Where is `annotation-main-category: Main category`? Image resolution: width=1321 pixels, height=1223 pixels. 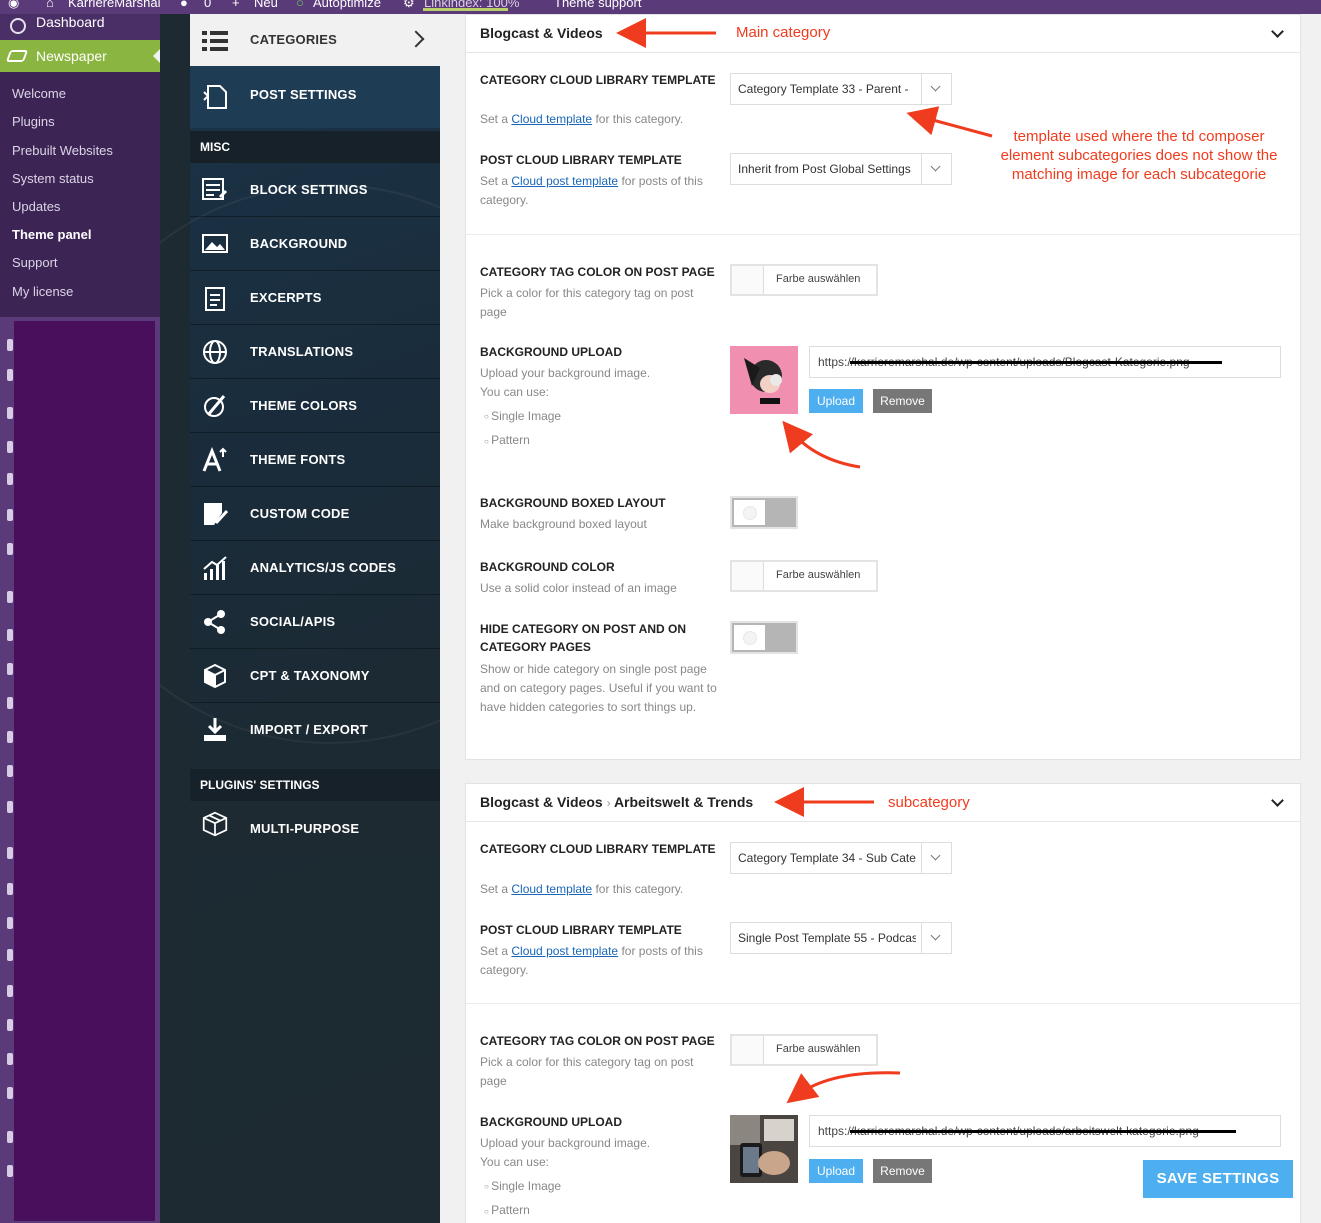 annotation-main-category: Main category is located at coordinates (783, 32).